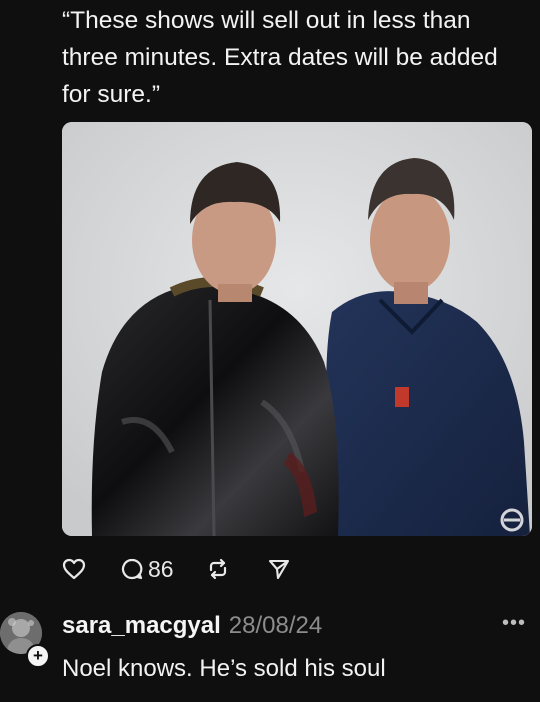 The height and width of the screenshot is (702, 540). Describe the element at coordinates (38, 656) in the screenshot. I see `follow-plus-button: +` at that location.